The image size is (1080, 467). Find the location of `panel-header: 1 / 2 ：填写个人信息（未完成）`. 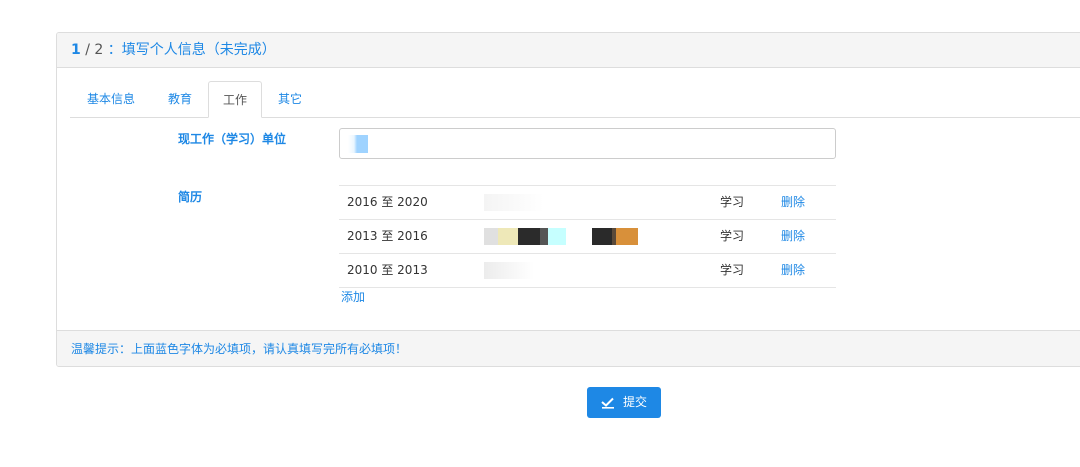

panel-header: 1 / 2 ：填写个人信息（未完成） is located at coordinates (568, 50).